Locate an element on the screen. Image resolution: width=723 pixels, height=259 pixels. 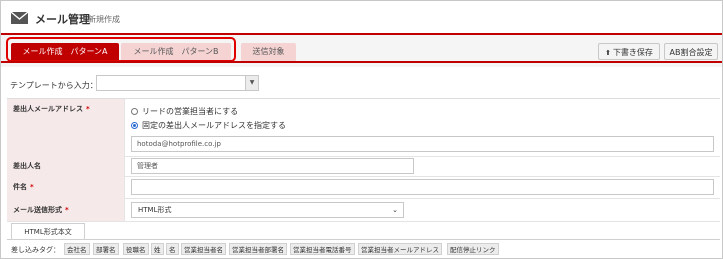
sender-email-input: hotoda@hotprofile.co.jp is located at coordinates (422, 144).